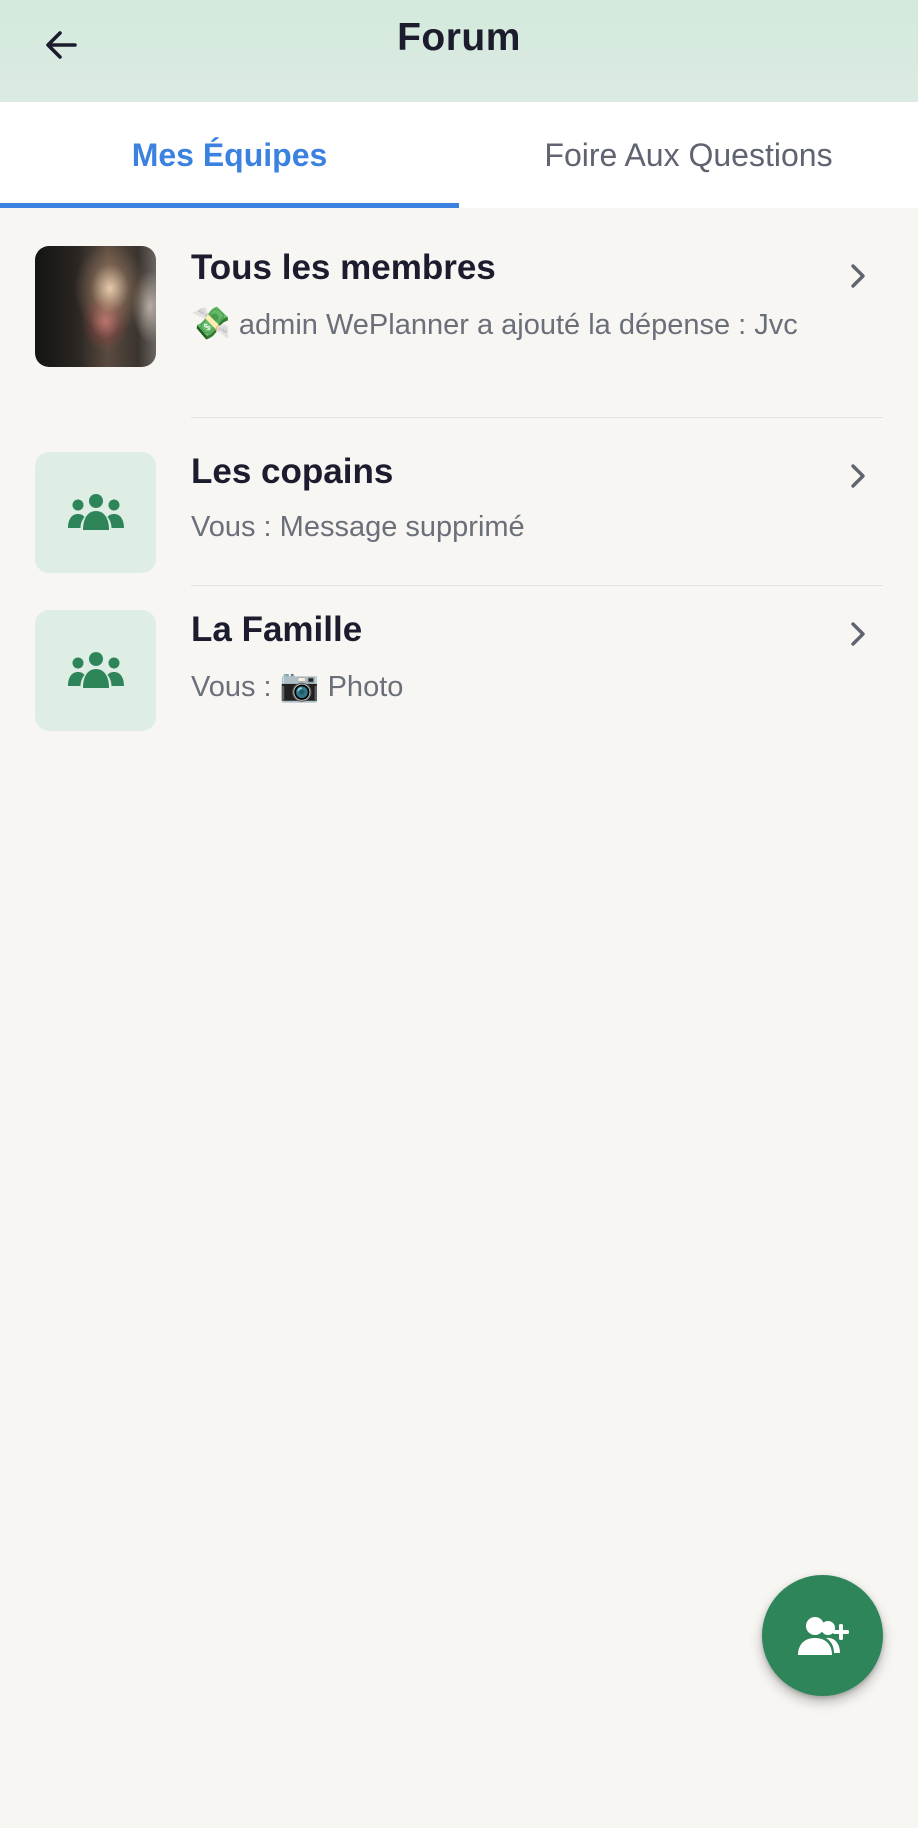  Describe the element at coordinates (459, 37) in the screenshot. I see `page-title: Forum` at that location.